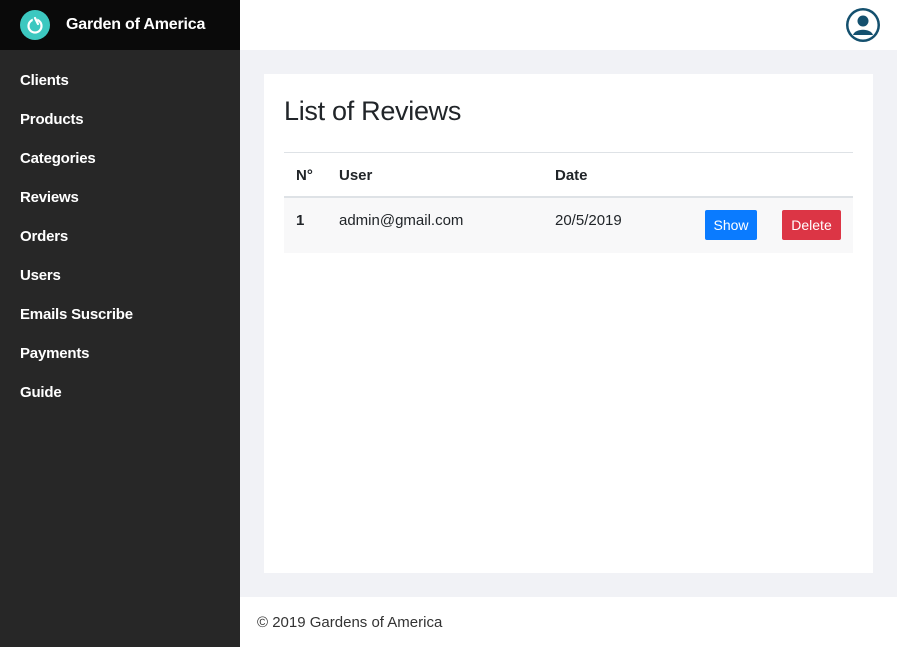  I want to click on page-title: List of Reviews, so click(373, 111).